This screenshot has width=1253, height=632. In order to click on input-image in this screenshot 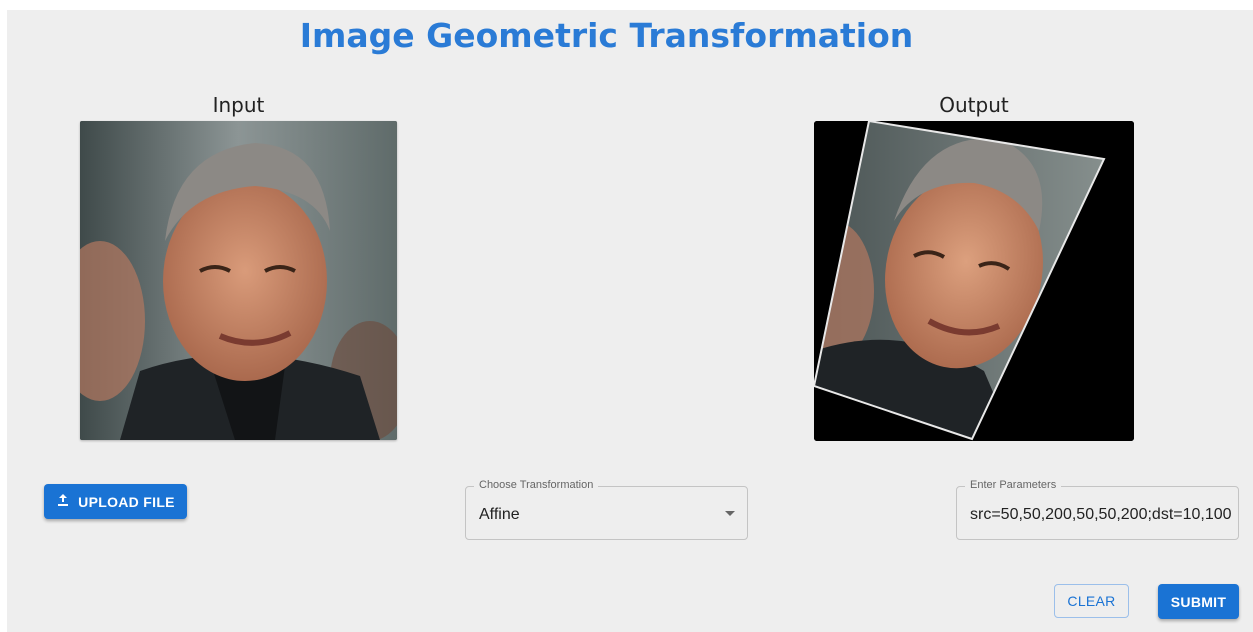, I will do `click(238, 280)`.